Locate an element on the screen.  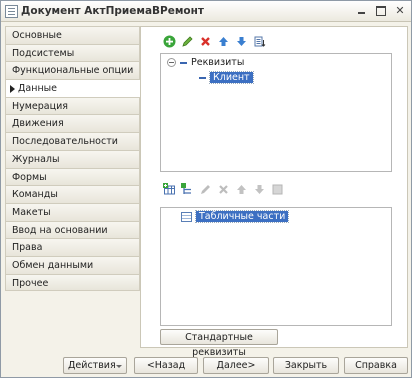
maximize-button is located at coordinates (381, 10).